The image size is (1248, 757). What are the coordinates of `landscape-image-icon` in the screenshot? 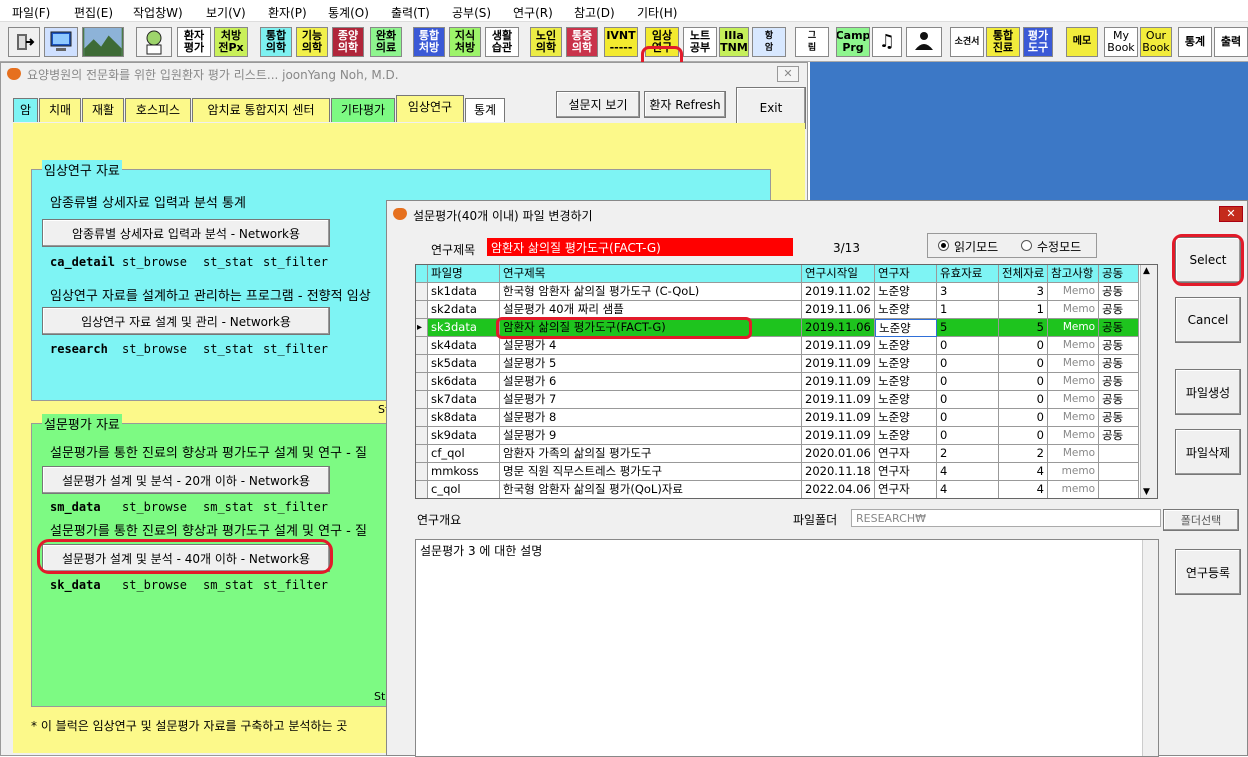 It's located at (103, 42).